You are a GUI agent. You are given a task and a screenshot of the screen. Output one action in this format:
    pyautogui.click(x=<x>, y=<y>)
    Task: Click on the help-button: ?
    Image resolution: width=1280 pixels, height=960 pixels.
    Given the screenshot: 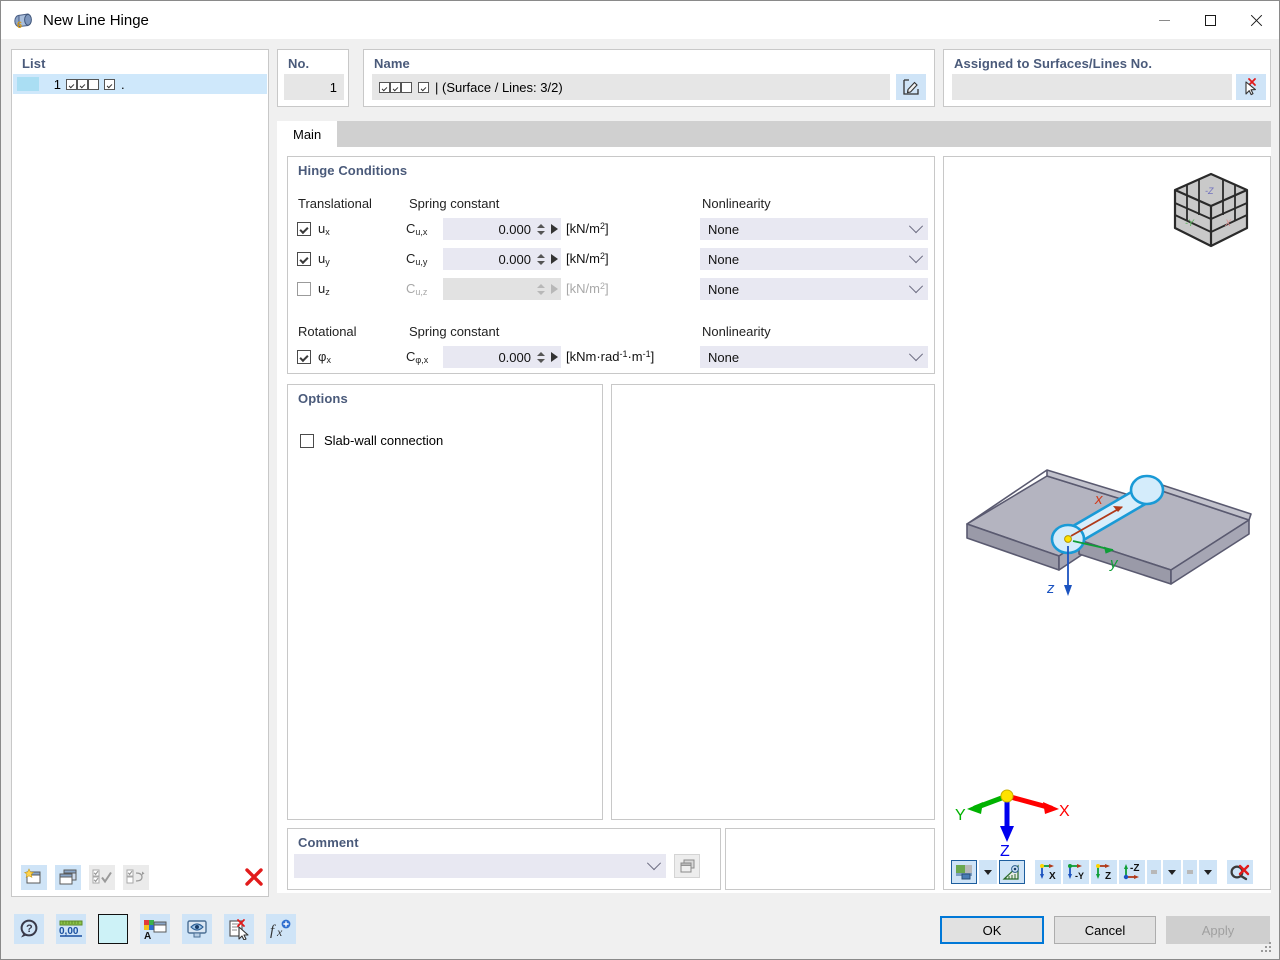 What is the action you would take?
    pyautogui.click(x=29, y=929)
    